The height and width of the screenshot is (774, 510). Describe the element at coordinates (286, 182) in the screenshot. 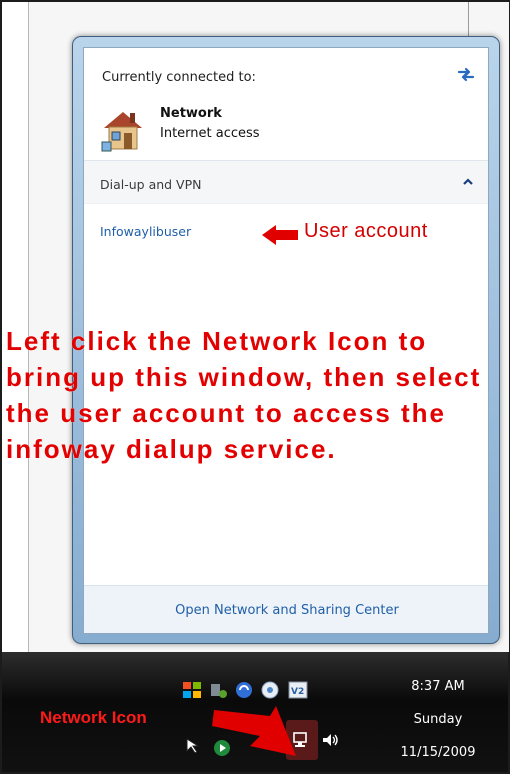

I see `dialup-vpn-section-header: Dial-up and VPN` at that location.